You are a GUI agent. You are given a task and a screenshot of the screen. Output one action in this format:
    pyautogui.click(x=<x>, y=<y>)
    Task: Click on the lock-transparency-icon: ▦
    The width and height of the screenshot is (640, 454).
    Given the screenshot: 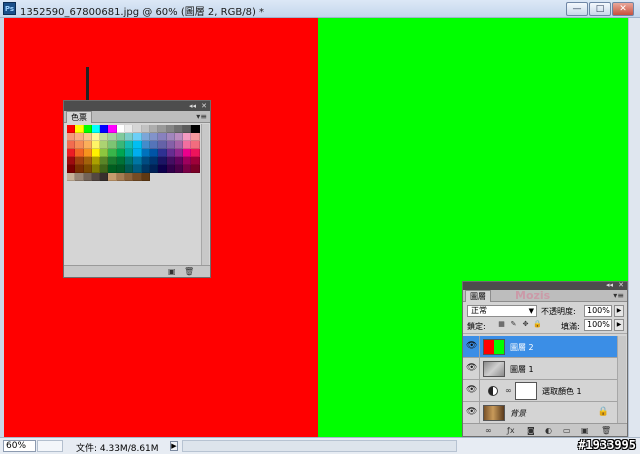 What is the action you would take?
    pyautogui.click(x=501, y=324)
    